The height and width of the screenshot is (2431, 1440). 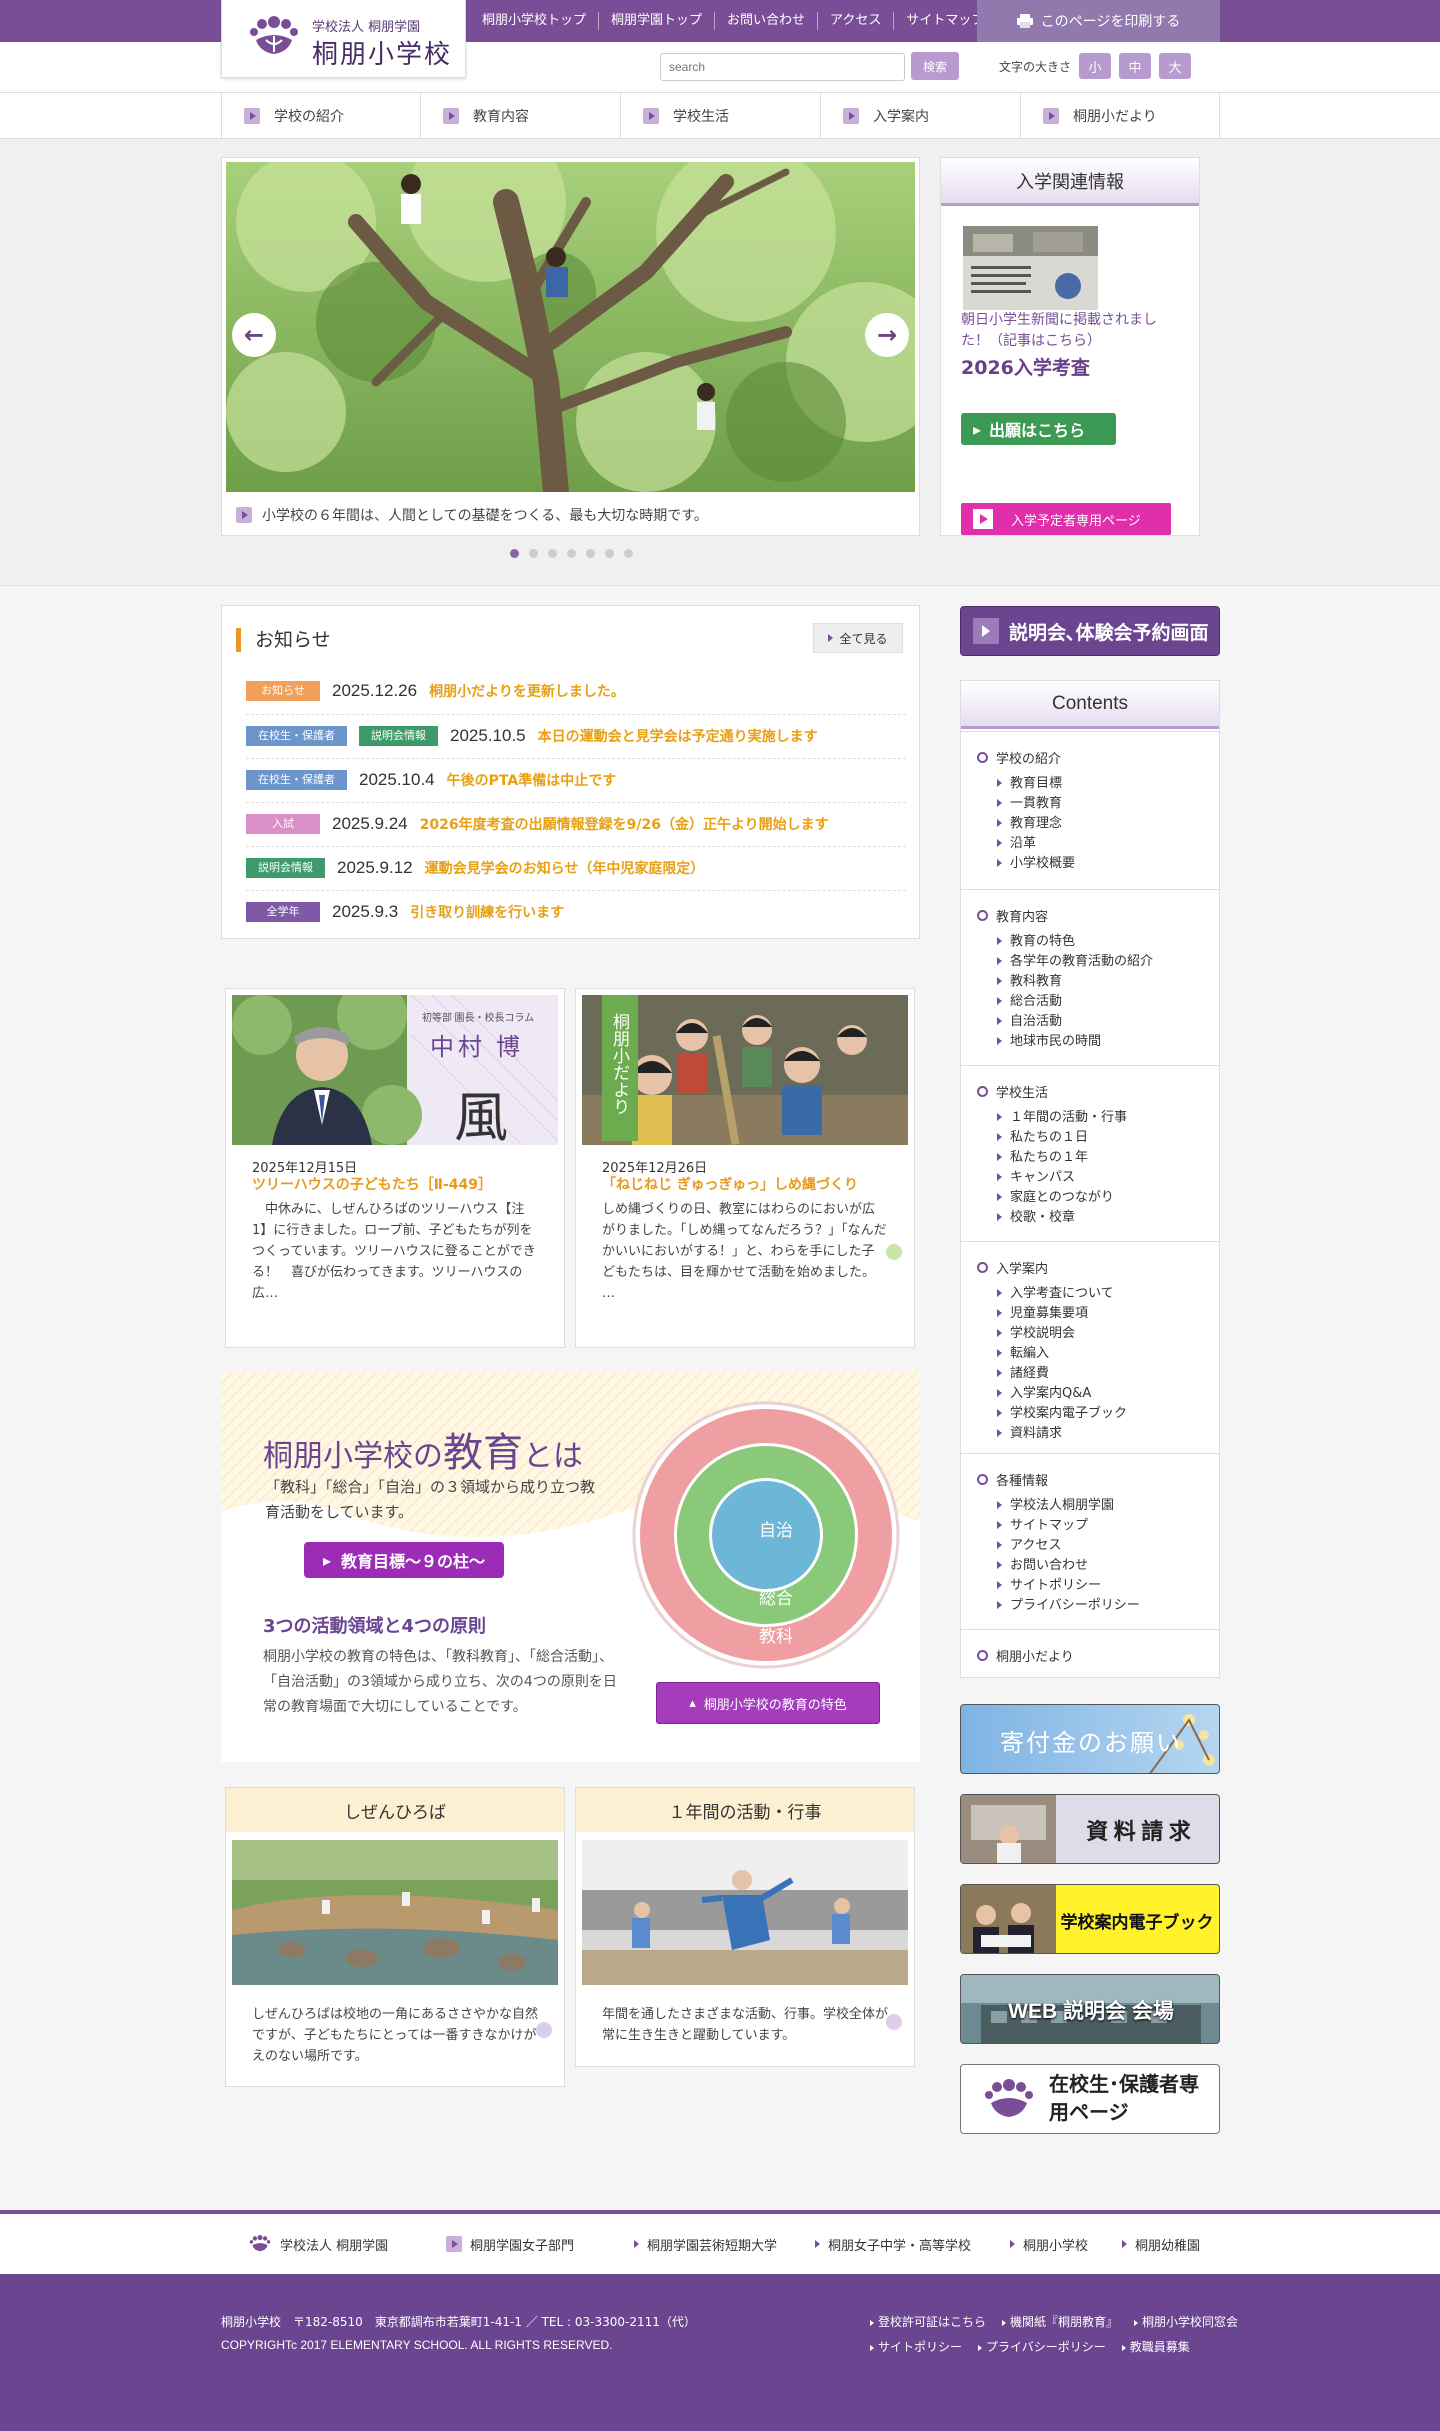 What do you see at coordinates (1036, 1331) in the screenshot?
I see `contents-link: 学校説明会` at bounding box center [1036, 1331].